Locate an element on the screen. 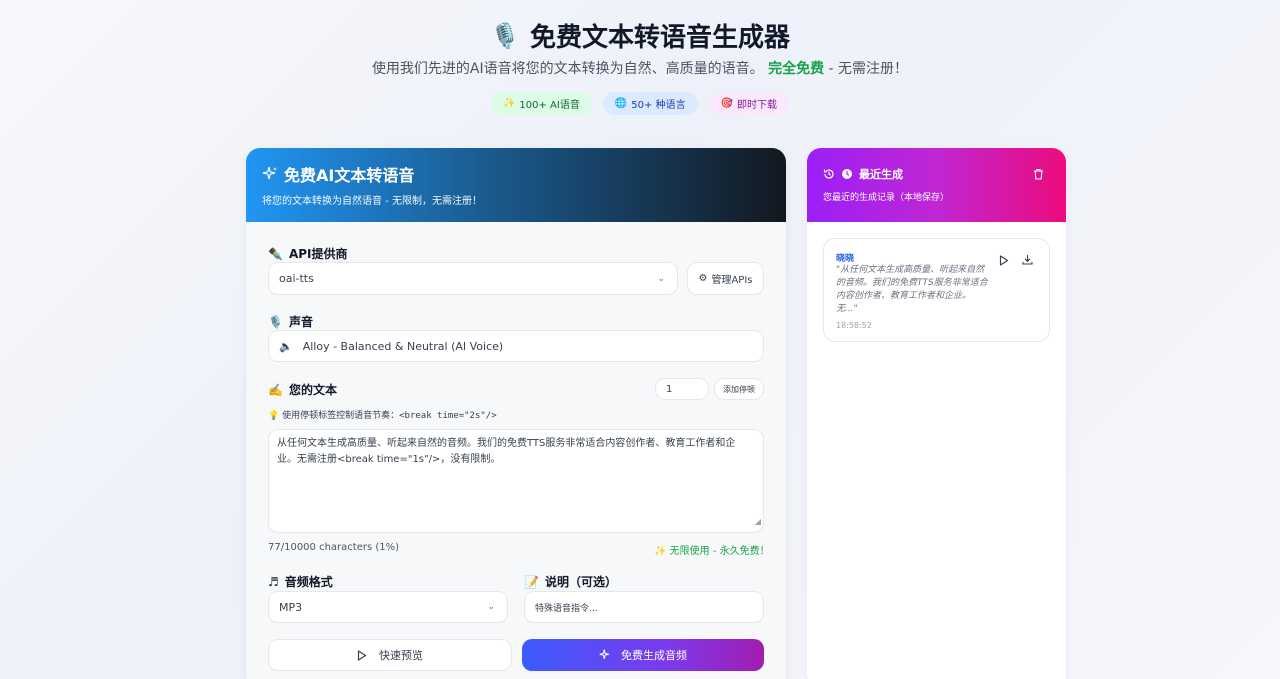  globe-icon: 🌐 is located at coordinates (621, 103).